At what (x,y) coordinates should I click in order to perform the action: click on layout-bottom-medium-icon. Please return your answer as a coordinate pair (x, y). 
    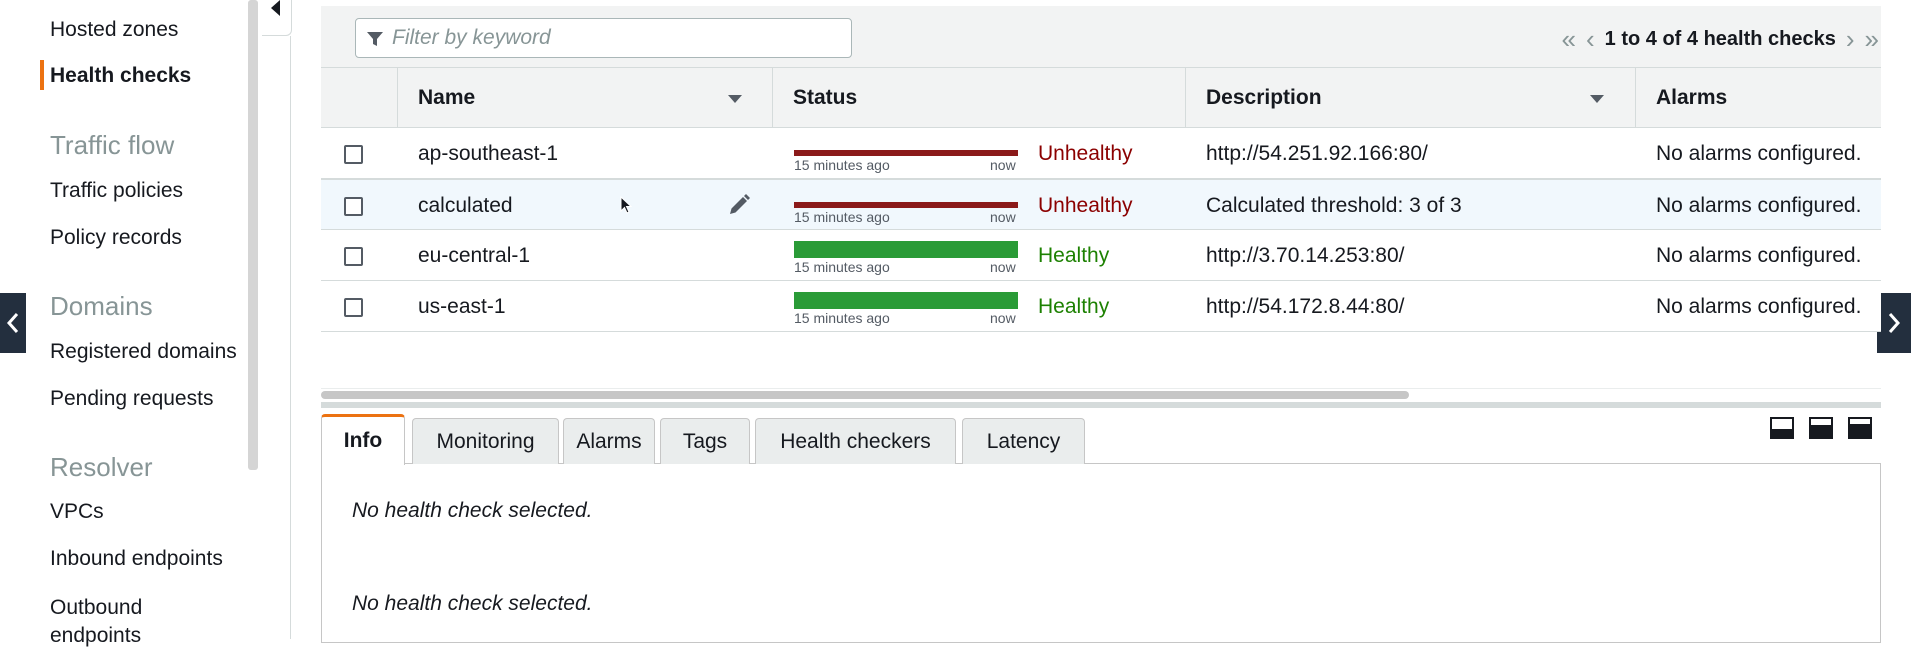
    Looking at the image, I should click on (1821, 428).